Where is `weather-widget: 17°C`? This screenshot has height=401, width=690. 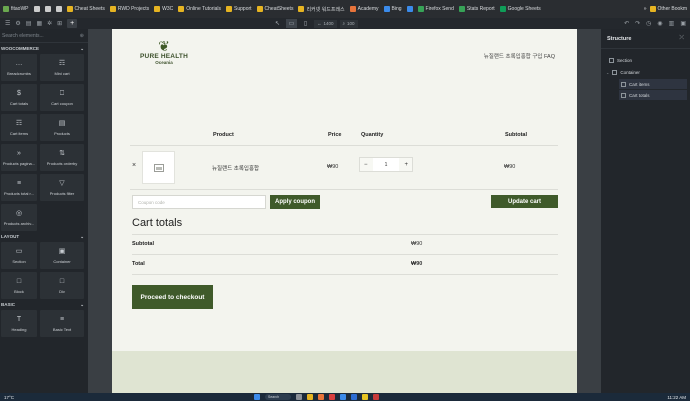
weather-widget: 17°C is located at coordinates (7, 397).